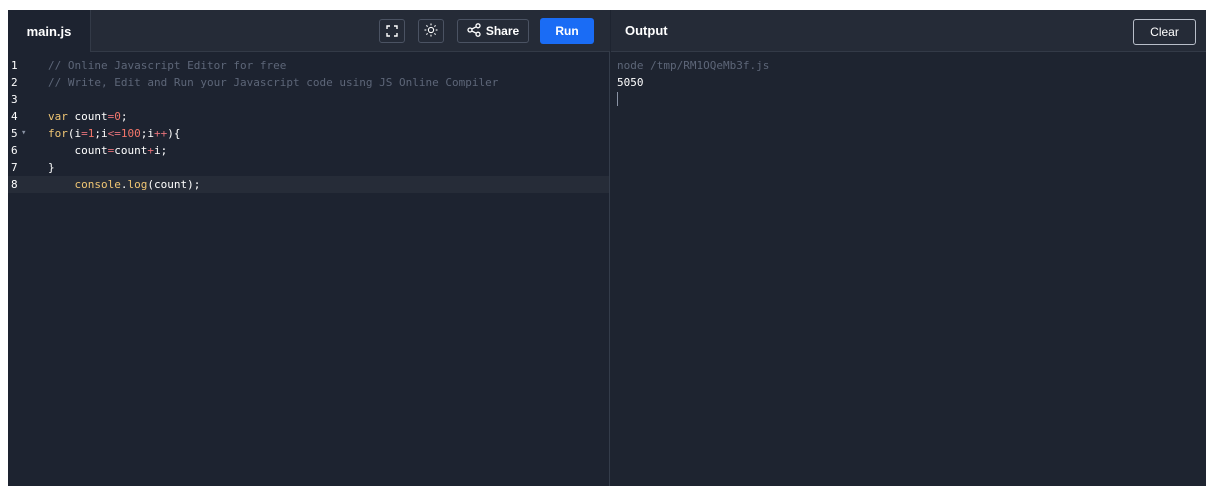 The width and height of the screenshot is (1206, 486). I want to click on code-token: =, so click(84, 133).